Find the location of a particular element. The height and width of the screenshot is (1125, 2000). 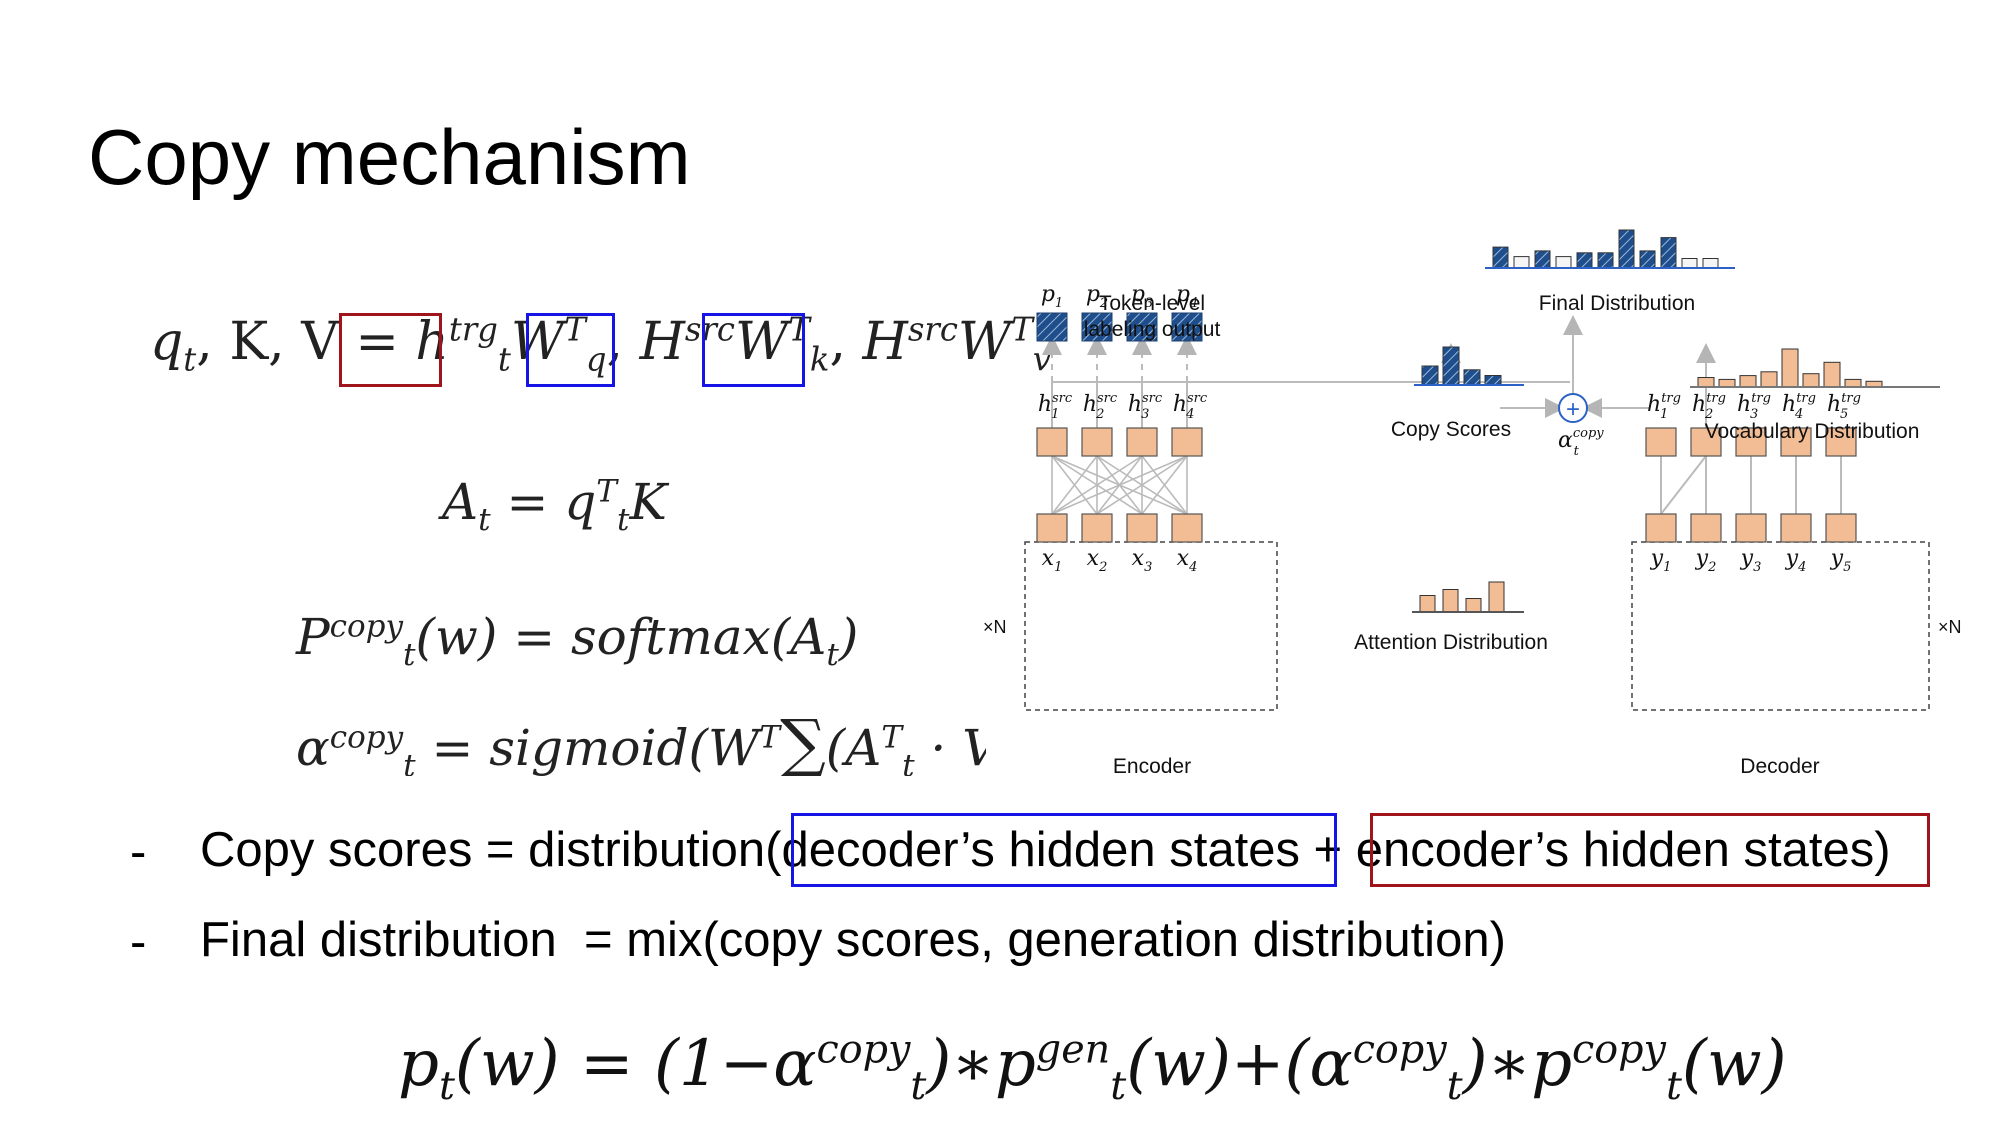

decoder-hidden-label: htrg 5 is located at coordinates (1844, 406).